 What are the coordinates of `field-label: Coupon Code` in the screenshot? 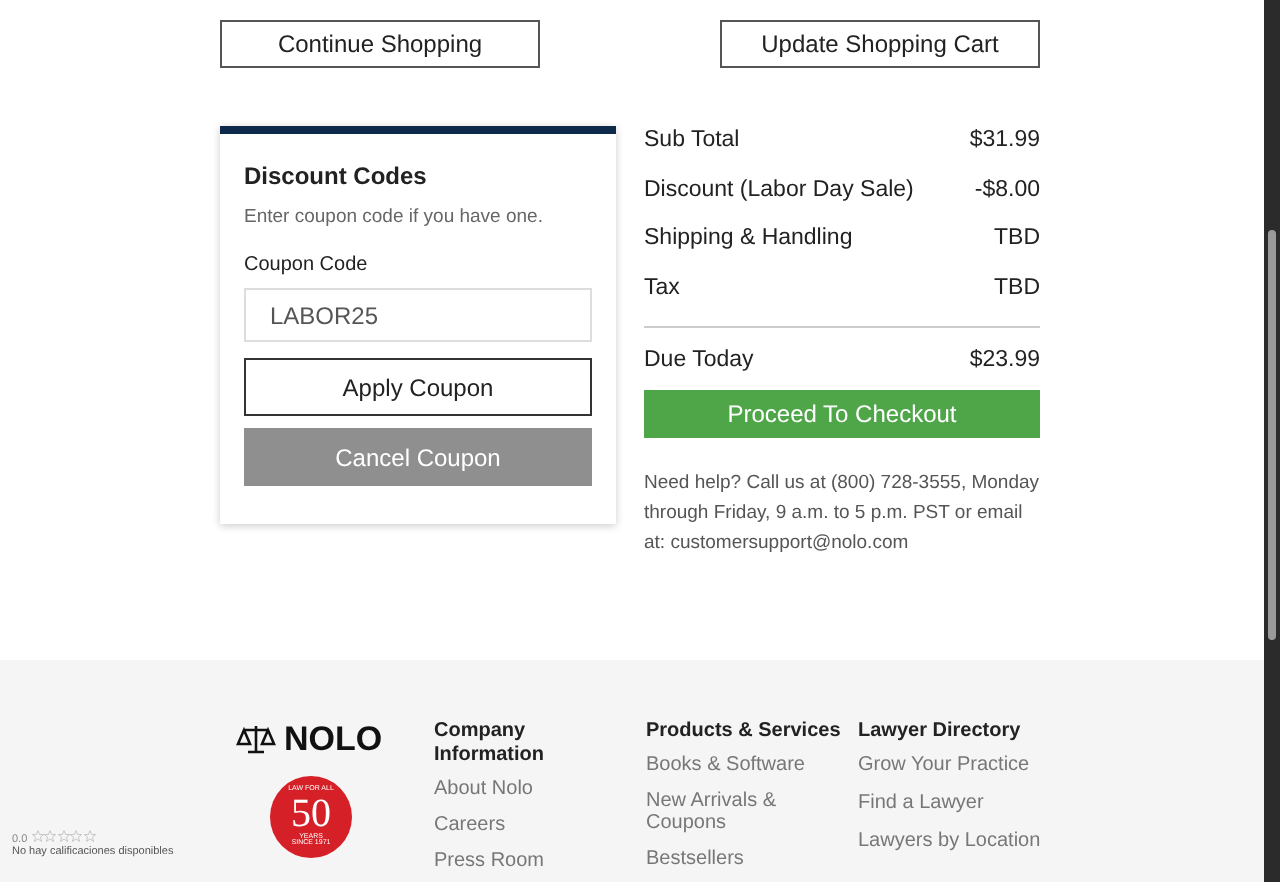 It's located at (307, 265).